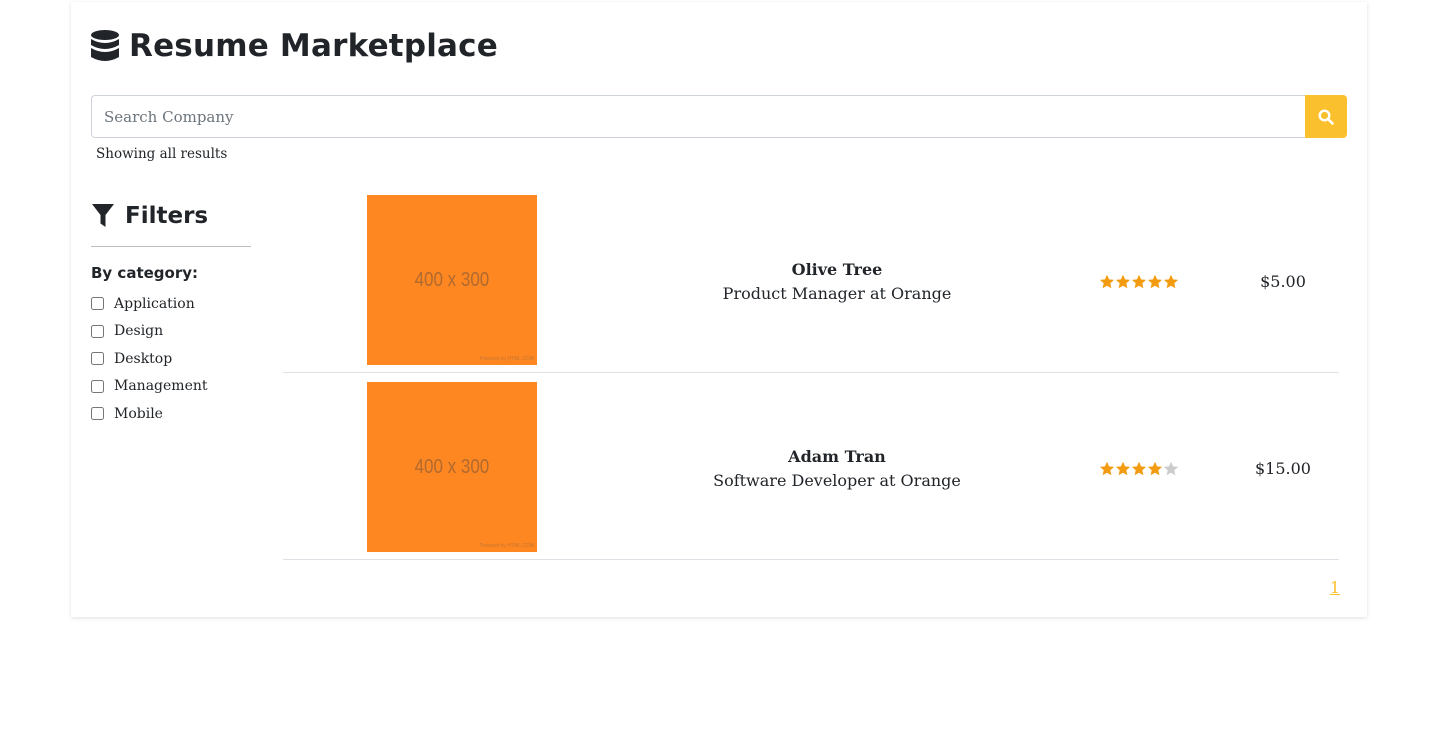 The width and height of the screenshot is (1447, 746). I want to click on filter-icon, so click(103, 215).